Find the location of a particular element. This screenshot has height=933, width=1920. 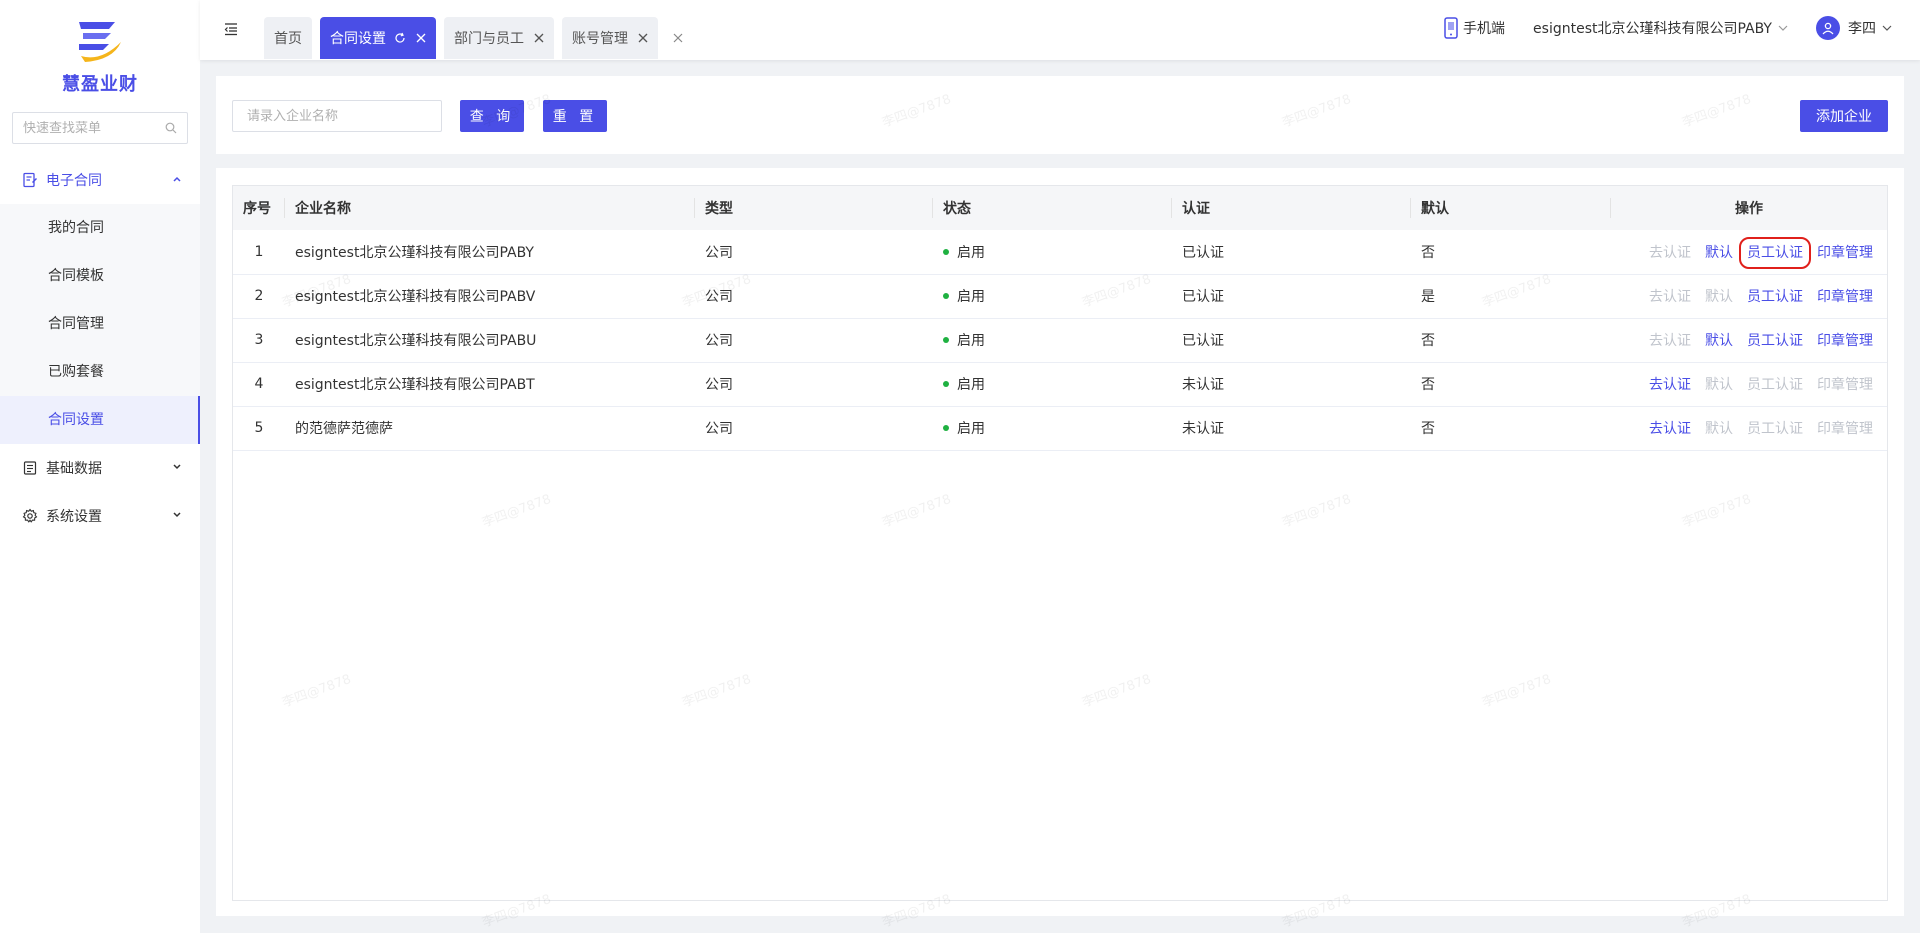

column-header: 认证 is located at coordinates (1291, 208).